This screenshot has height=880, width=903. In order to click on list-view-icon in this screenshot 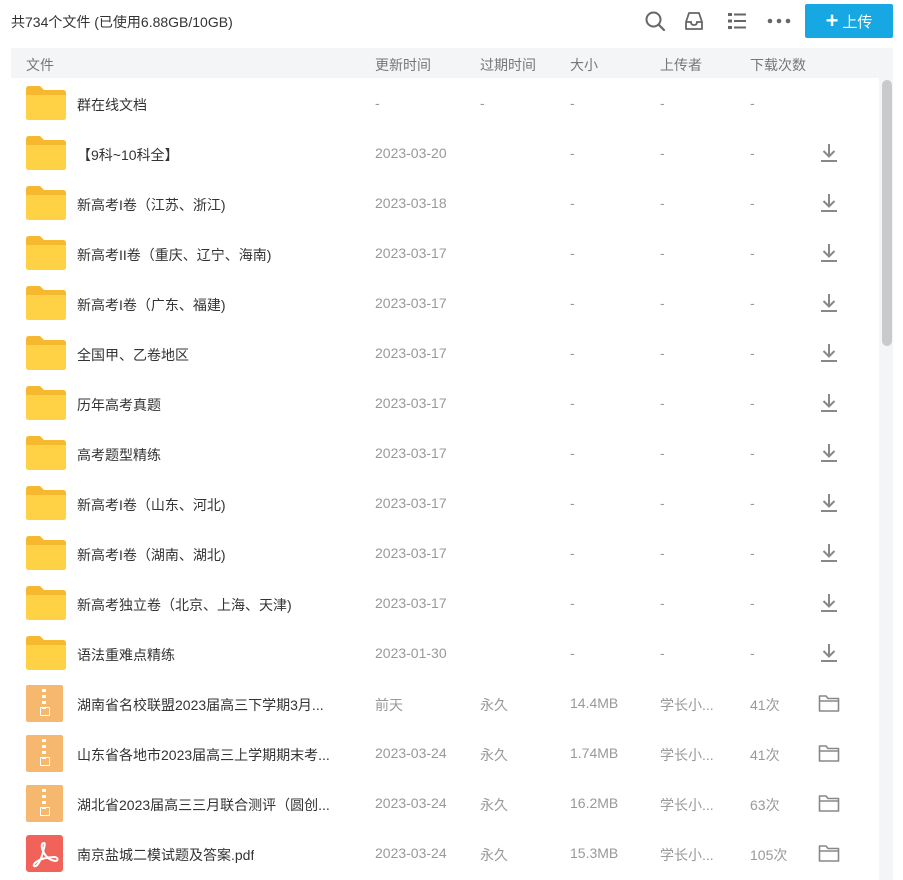, I will do `click(737, 21)`.